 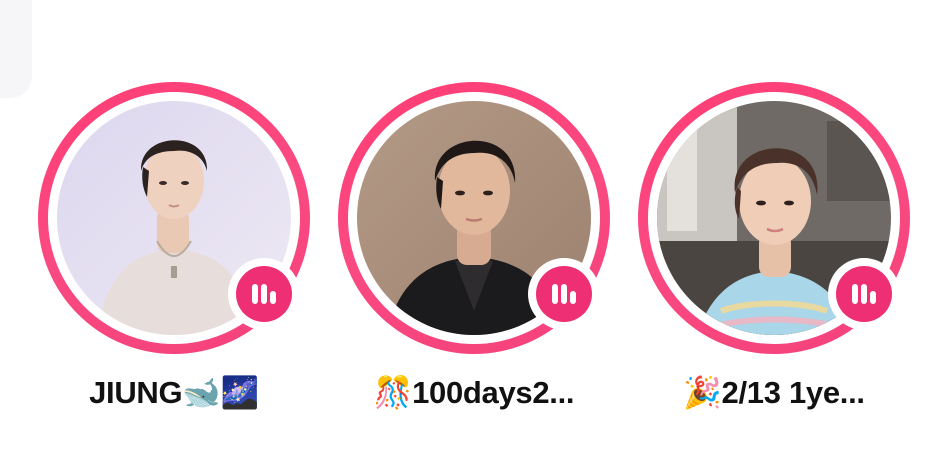 I want to click on story-name: JIUNG🐋🌌, so click(x=174, y=392).